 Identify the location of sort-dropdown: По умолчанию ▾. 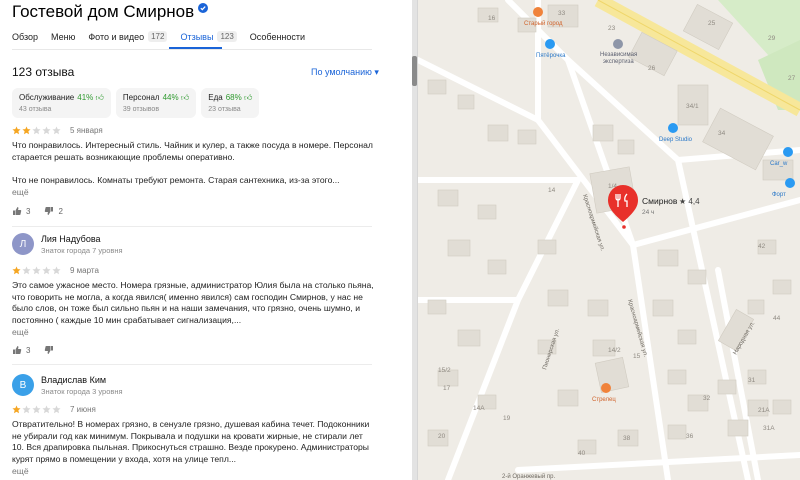
(345, 72).